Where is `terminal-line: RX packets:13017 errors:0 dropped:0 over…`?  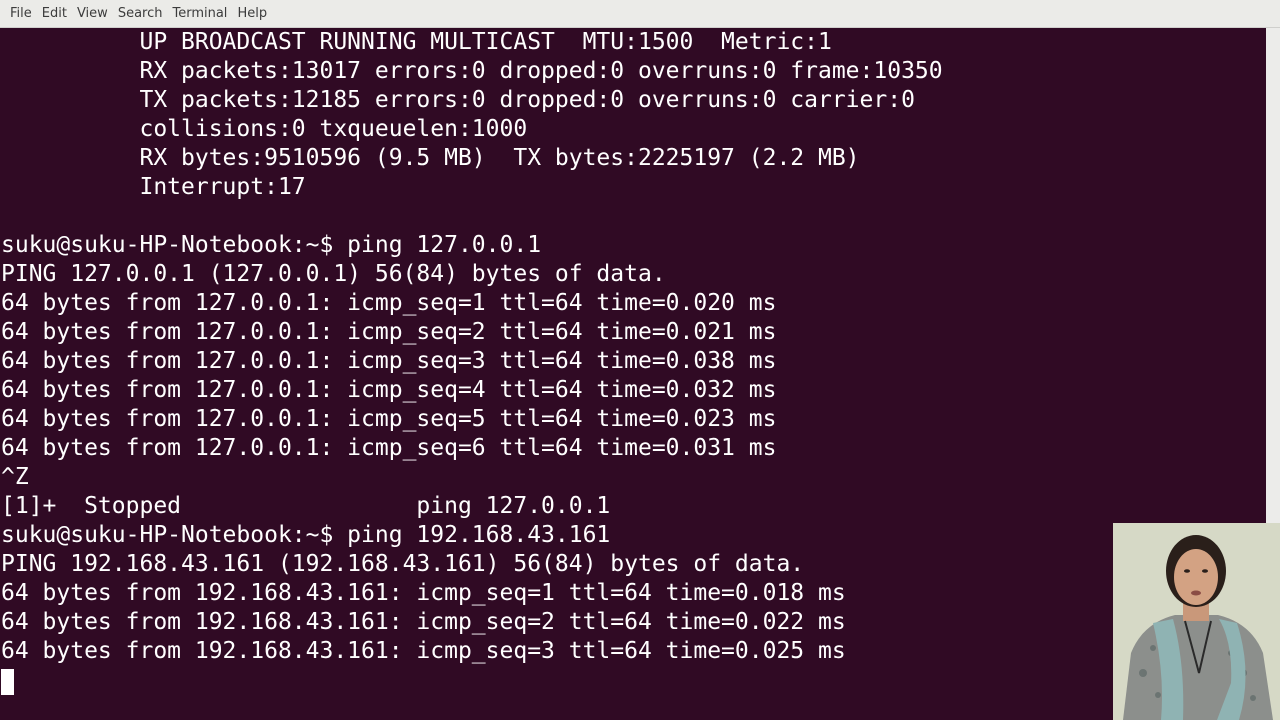
terminal-line: RX packets:13017 errors:0 dropped:0 over… is located at coordinates (472, 71).